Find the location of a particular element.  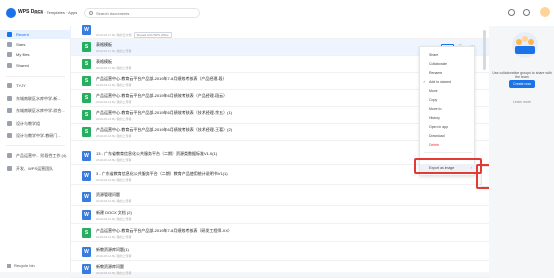

list-item: W 新建 DOCX 文档 (2) 2019-06-14 By 我的上传者 is located at coordinates (280, 215).